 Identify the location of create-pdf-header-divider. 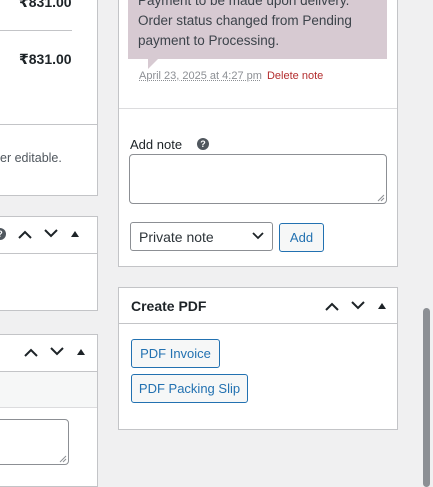
(258, 323).